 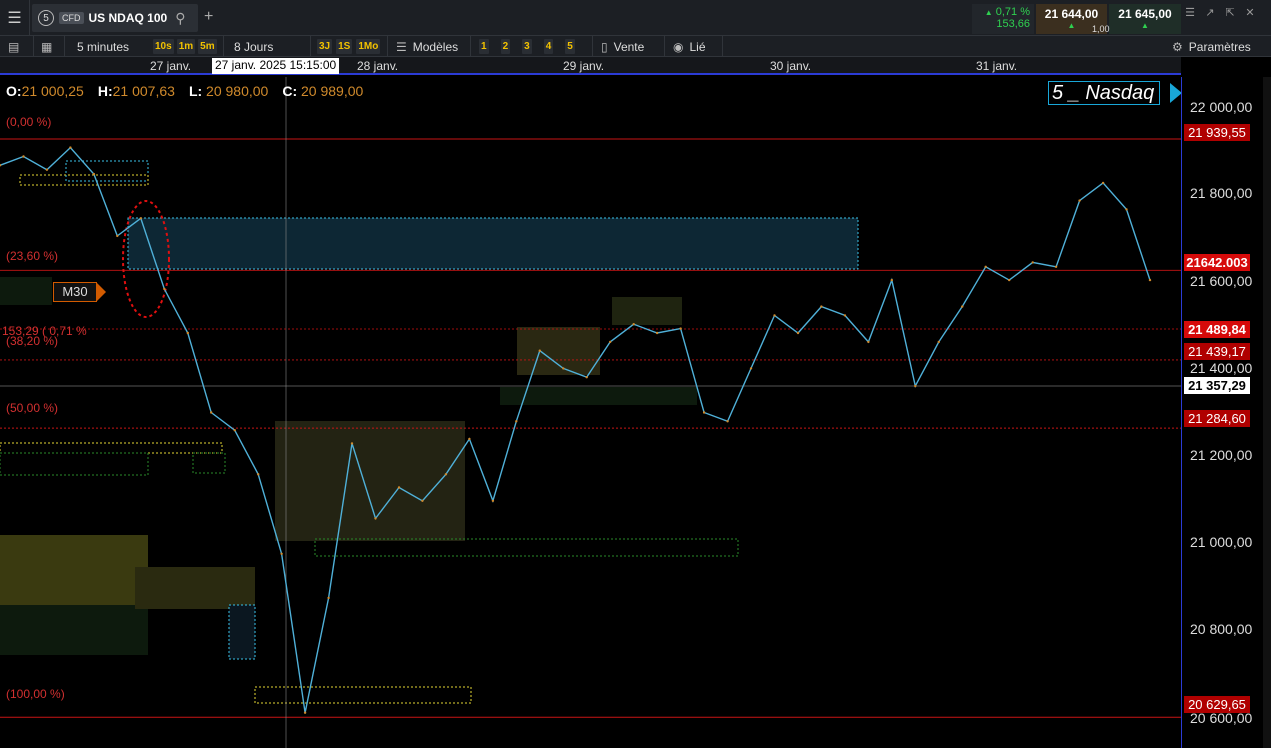 What do you see at coordinates (276, 66) in the screenshot?
I see `crosshair-date: 27 janv. 2025 15:15:00` at bounding box center [276, 66].